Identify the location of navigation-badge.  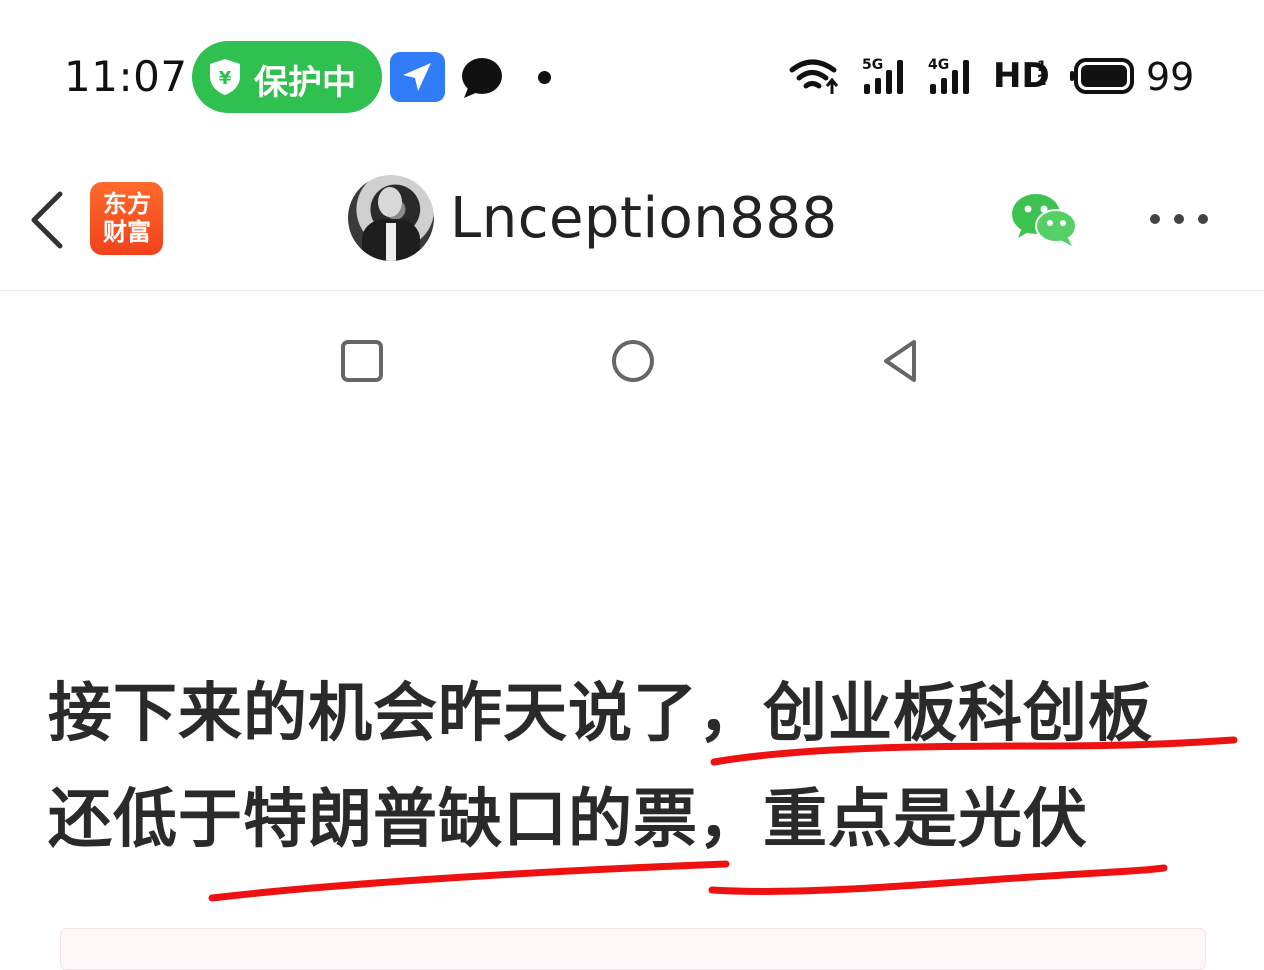
(417, 77).